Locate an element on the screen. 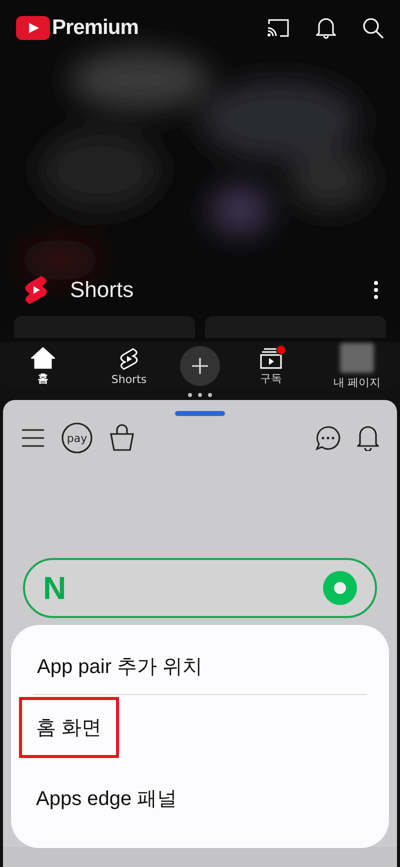 Image resolution: width=400 pixels, height=867 pixels. home-icon is located at coordinates (43, 357).